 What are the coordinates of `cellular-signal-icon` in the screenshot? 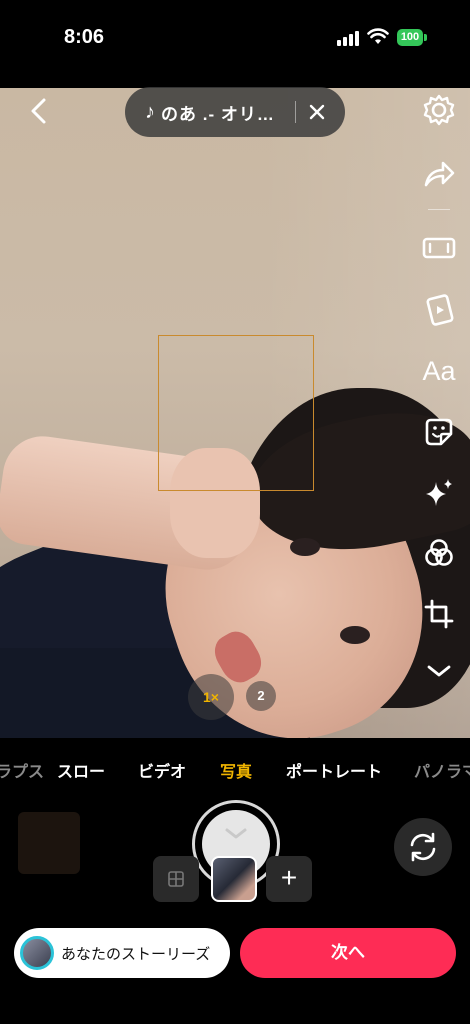 It's located at (349, 38).